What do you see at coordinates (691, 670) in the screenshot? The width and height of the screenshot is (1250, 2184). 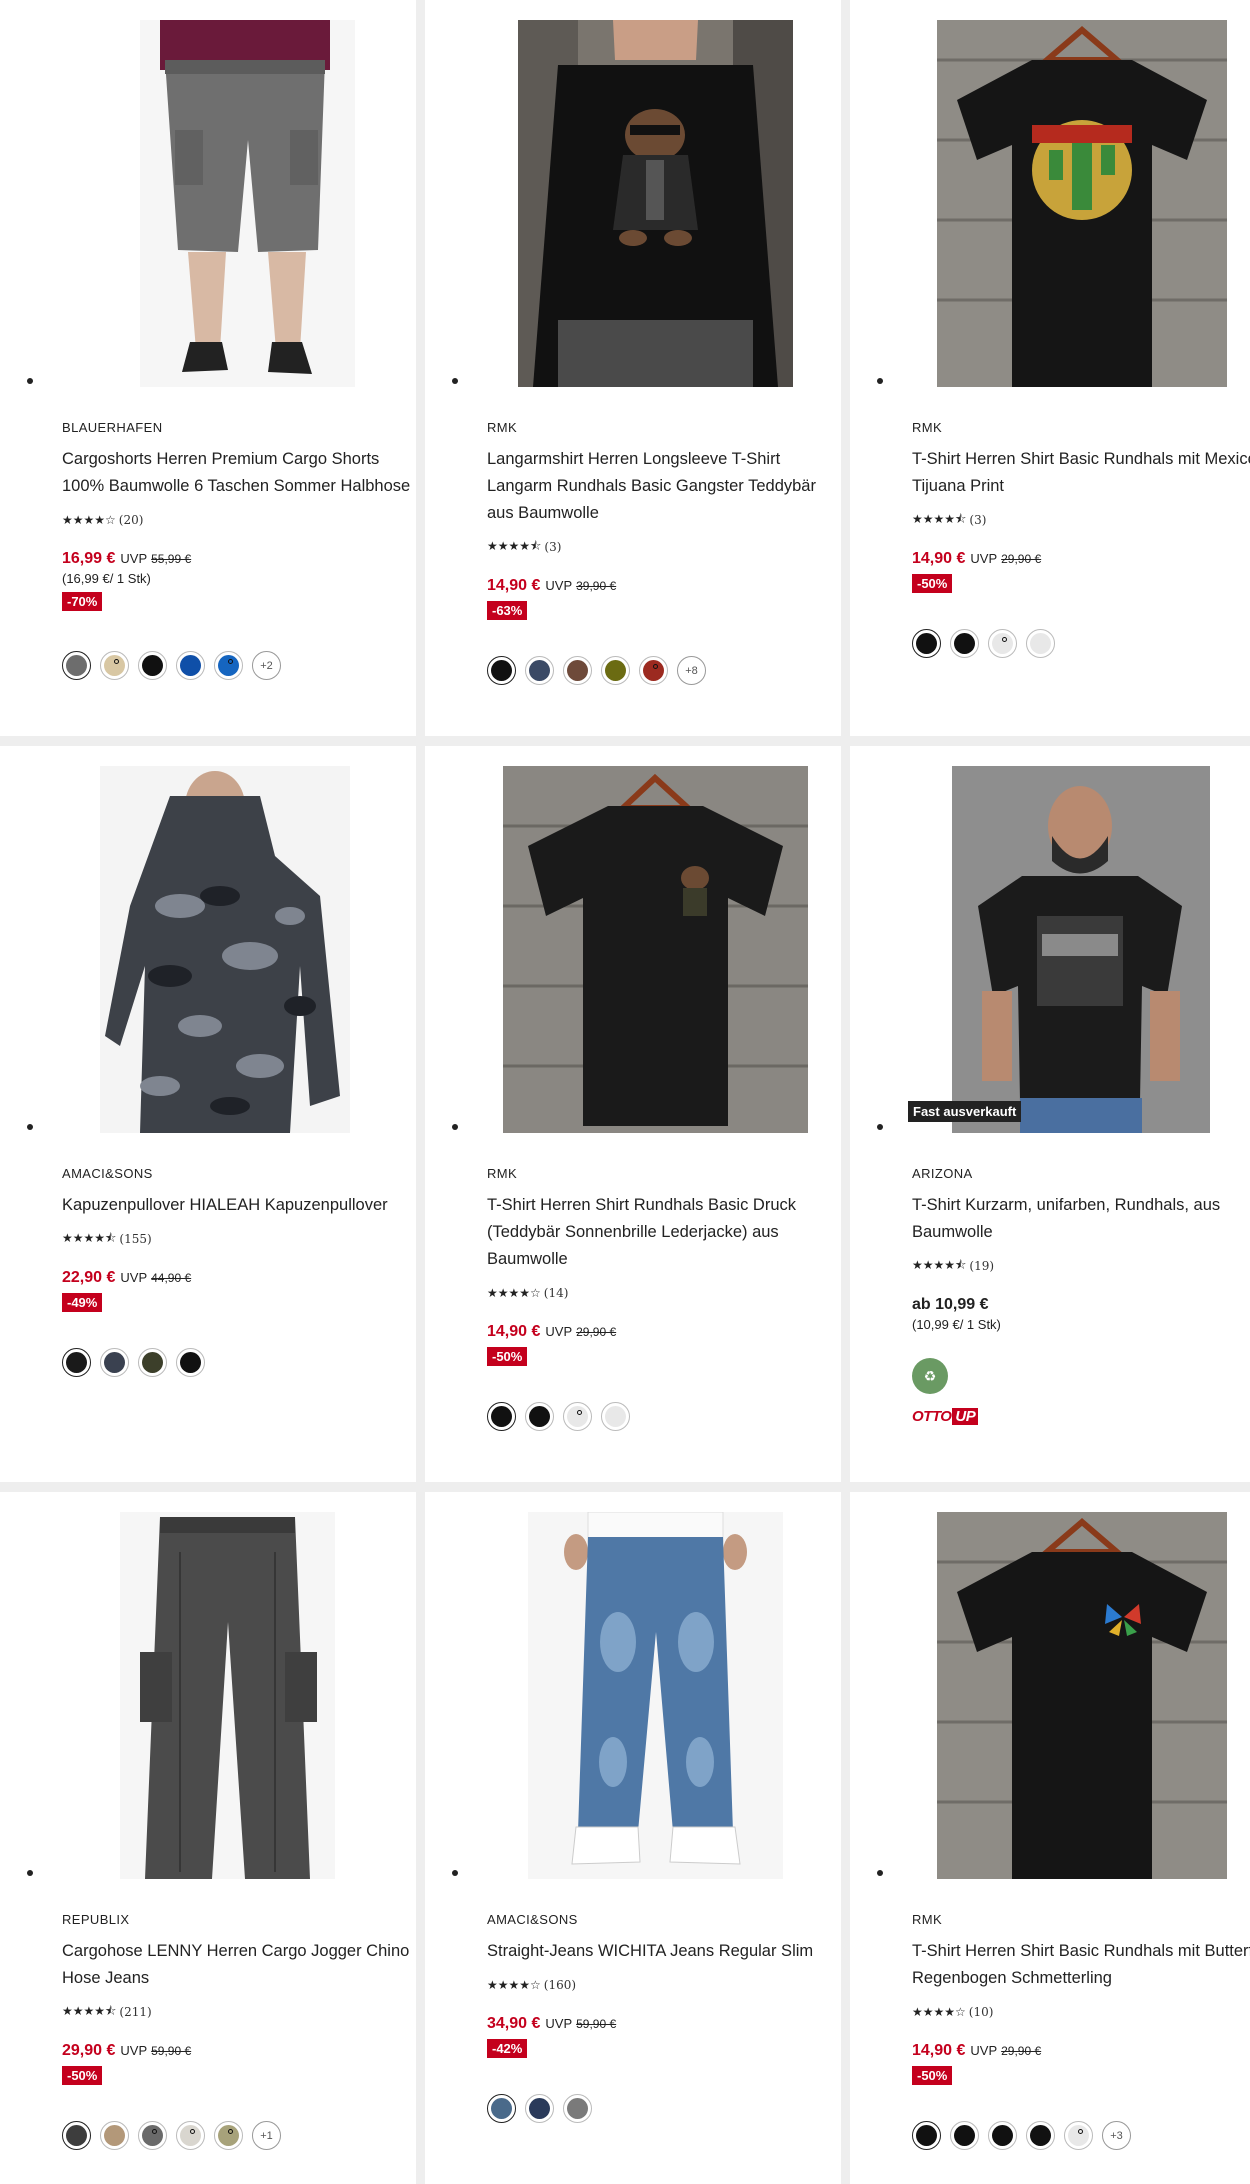 I see `more-colors-button: +8` at bounding box center [691, 670].